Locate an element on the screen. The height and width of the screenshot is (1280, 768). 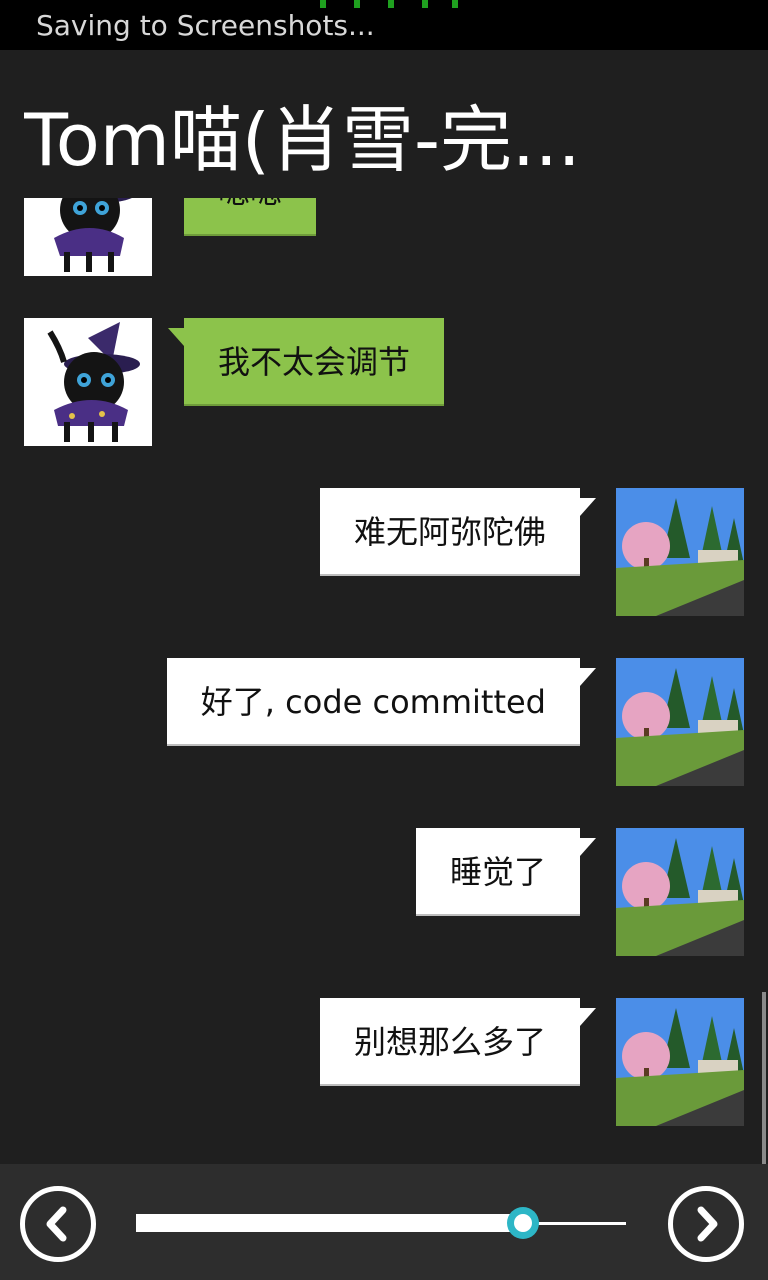
slider-thumb is located at coordinates (523, 1223).